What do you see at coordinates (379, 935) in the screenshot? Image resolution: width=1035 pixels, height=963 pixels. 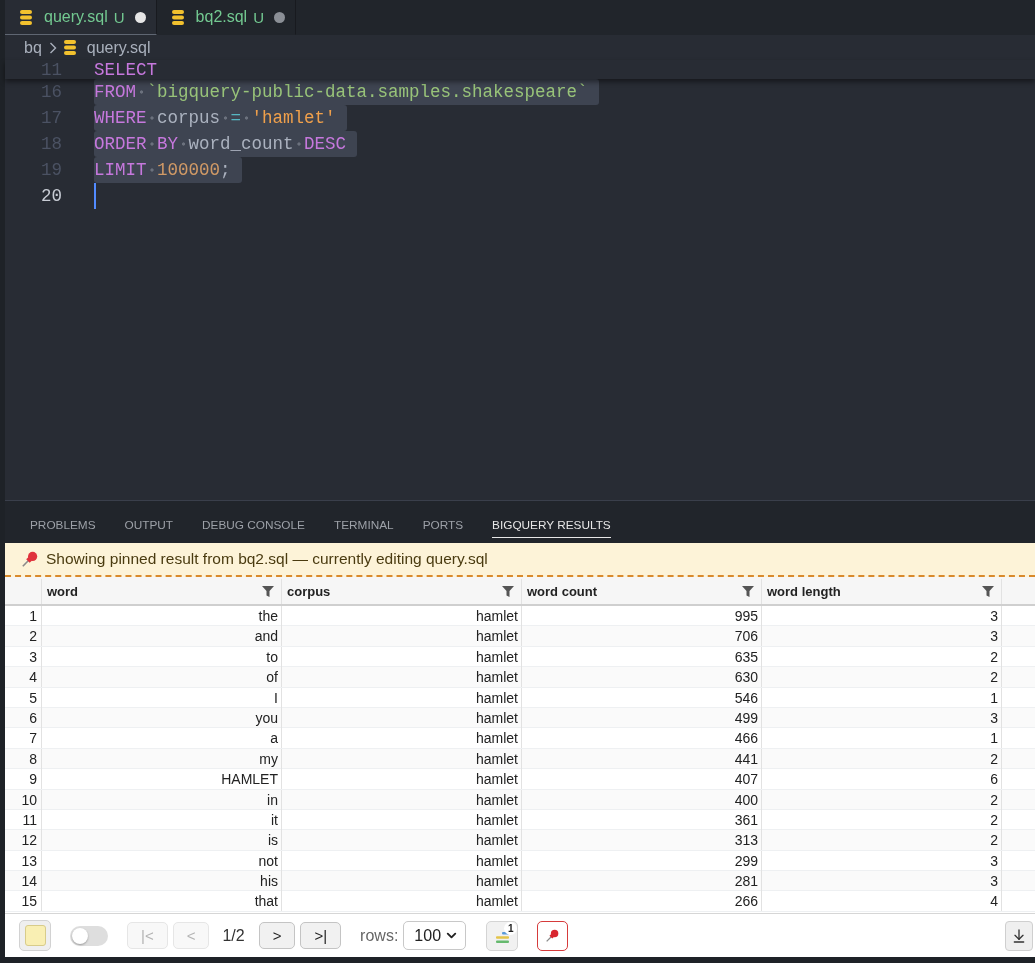 I see `rows-label: rows:` at bounding box center [379, 935].